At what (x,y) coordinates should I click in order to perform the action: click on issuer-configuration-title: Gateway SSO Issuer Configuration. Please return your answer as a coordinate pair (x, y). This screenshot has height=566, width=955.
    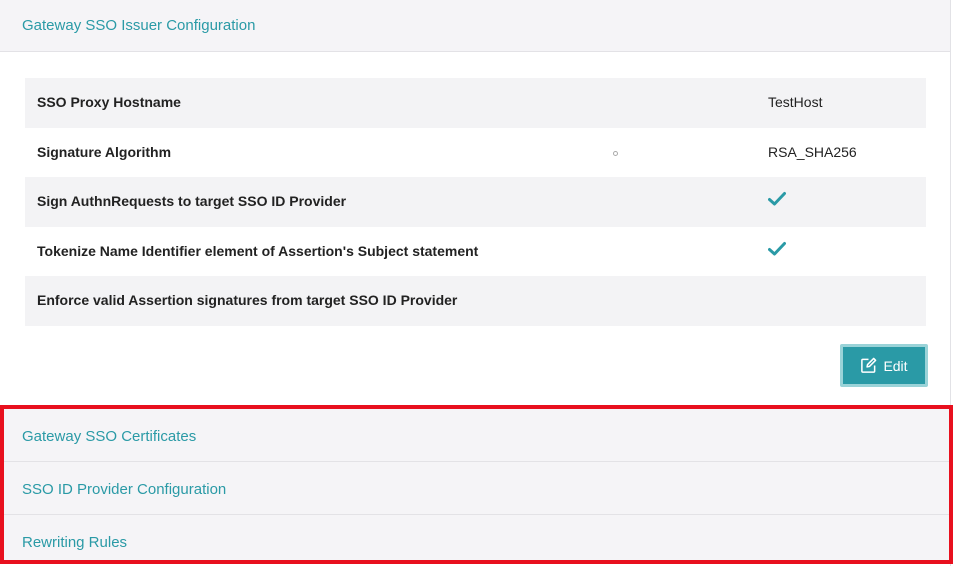
    Looking at the image, I should click on (138, 25).